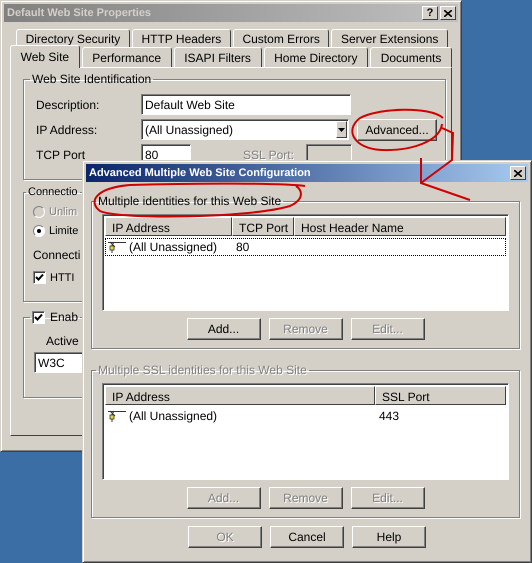 The width and height of the screenshot is (532, 563). Describe the element at coordinates (57, 255) in the screenshot. I see `field-label: Connecti` at that location.